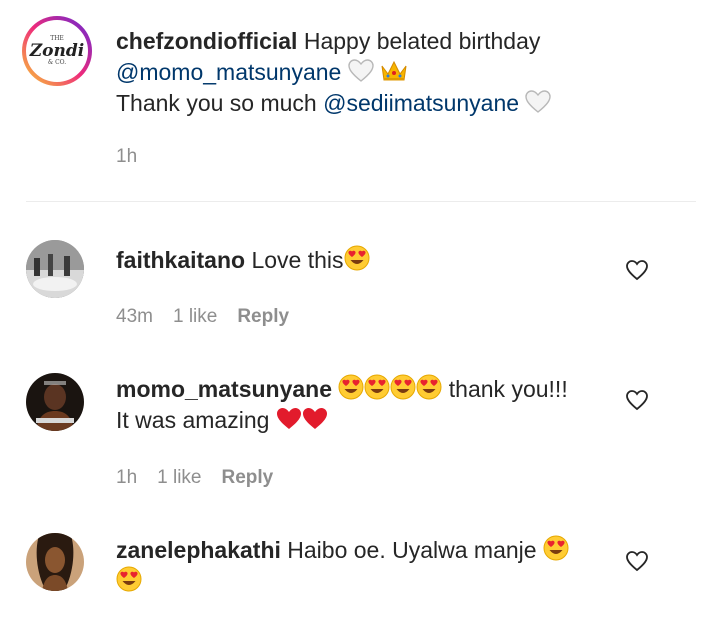 The image size is (720, 617). Describe the element at coordinates (297, 260) in the screenshot. I see `comment-body: Love this` at that location.